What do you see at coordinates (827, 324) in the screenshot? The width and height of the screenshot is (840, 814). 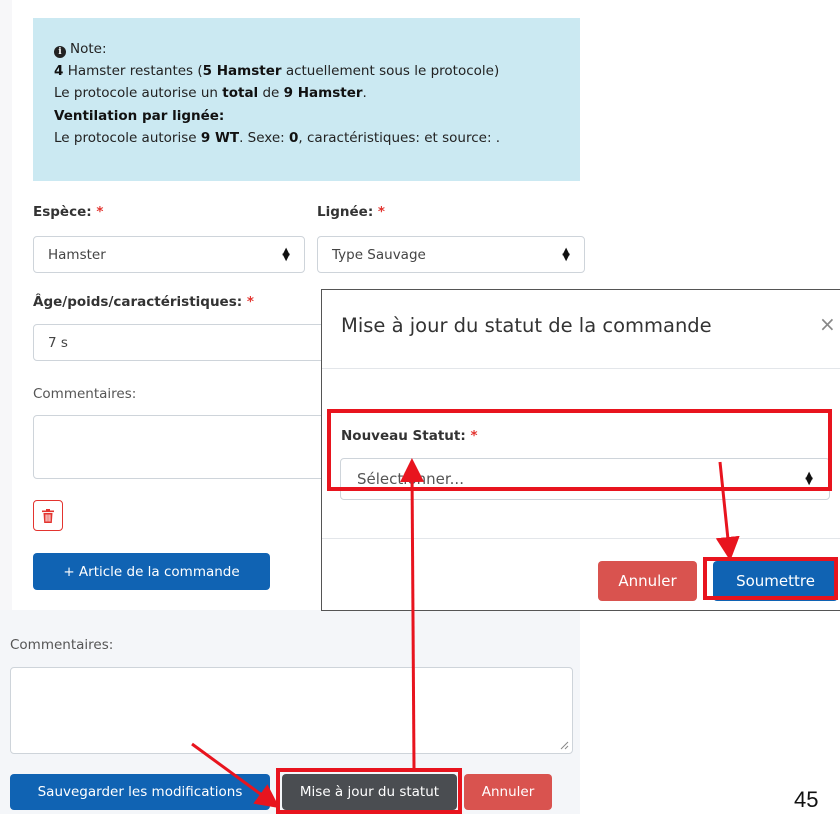 I see `close-icon: ×` at bounding box center [827, 324].